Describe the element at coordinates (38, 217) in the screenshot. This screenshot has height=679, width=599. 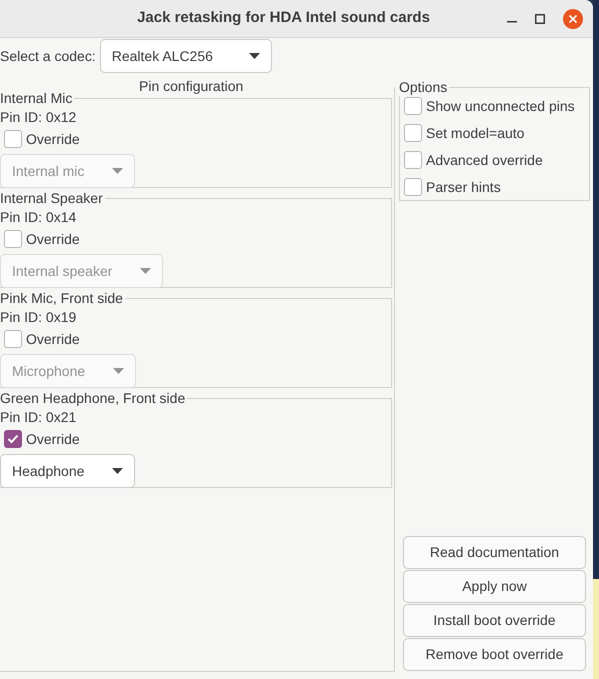
I see `pin-id: Pin ID: 0x14` at that location.